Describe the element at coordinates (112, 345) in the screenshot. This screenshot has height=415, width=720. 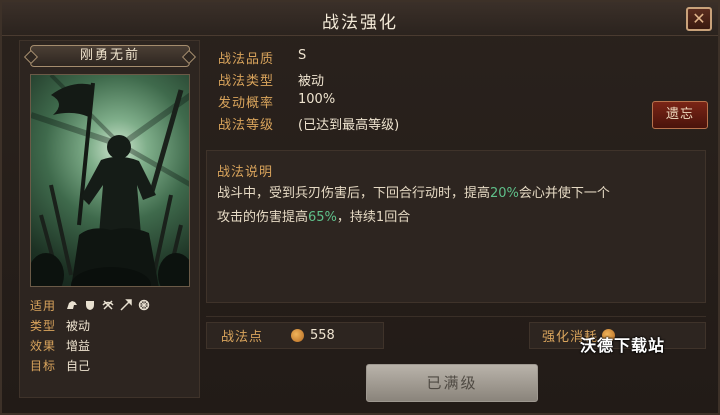
I see `effect-row: 效果 增益` at that location.